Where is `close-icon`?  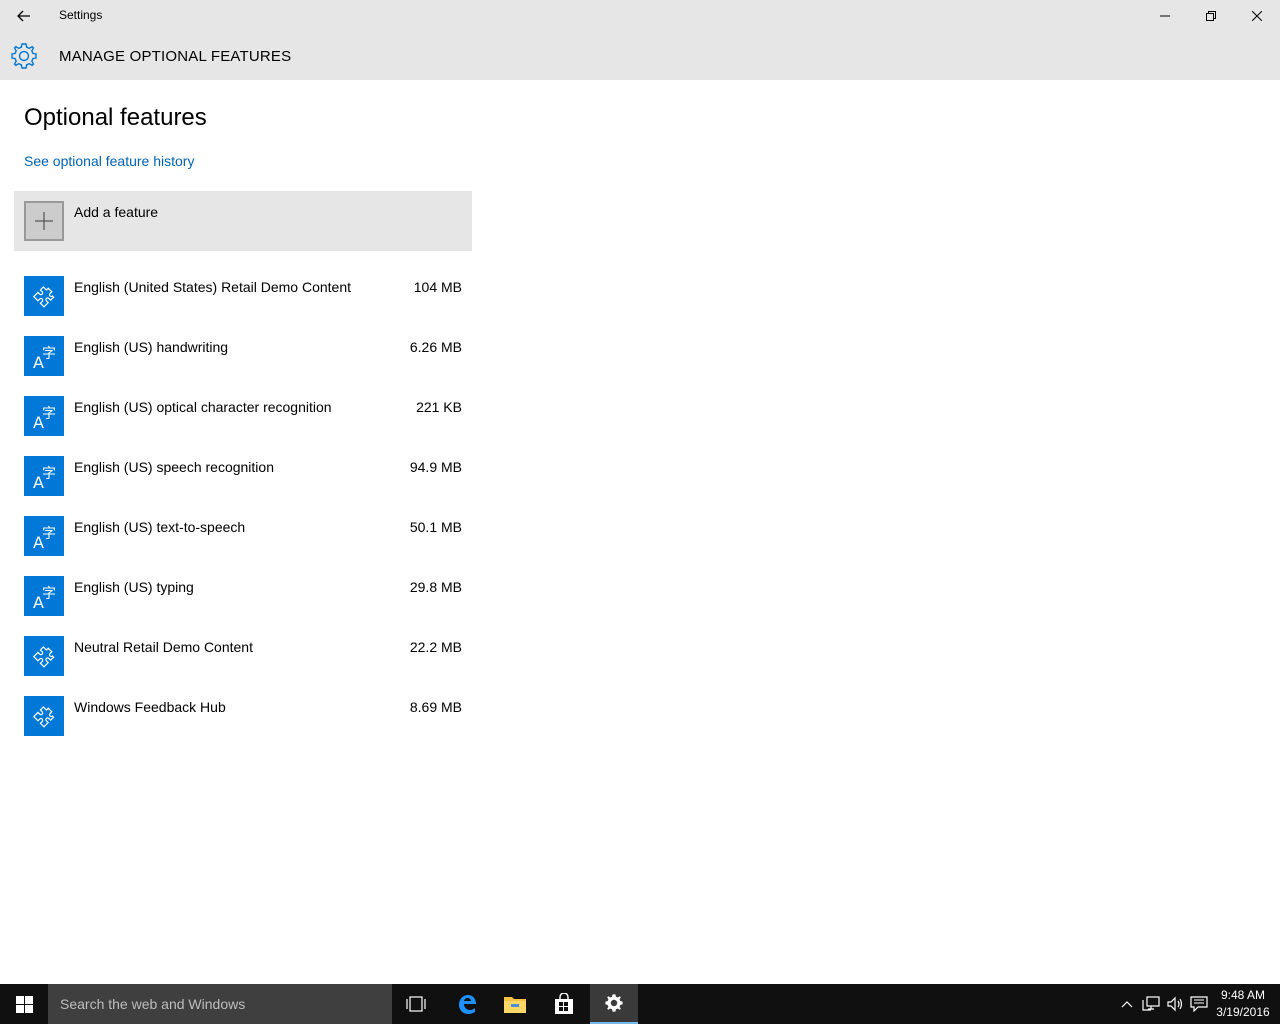
close-icon is located at coordinates (1257, 16).